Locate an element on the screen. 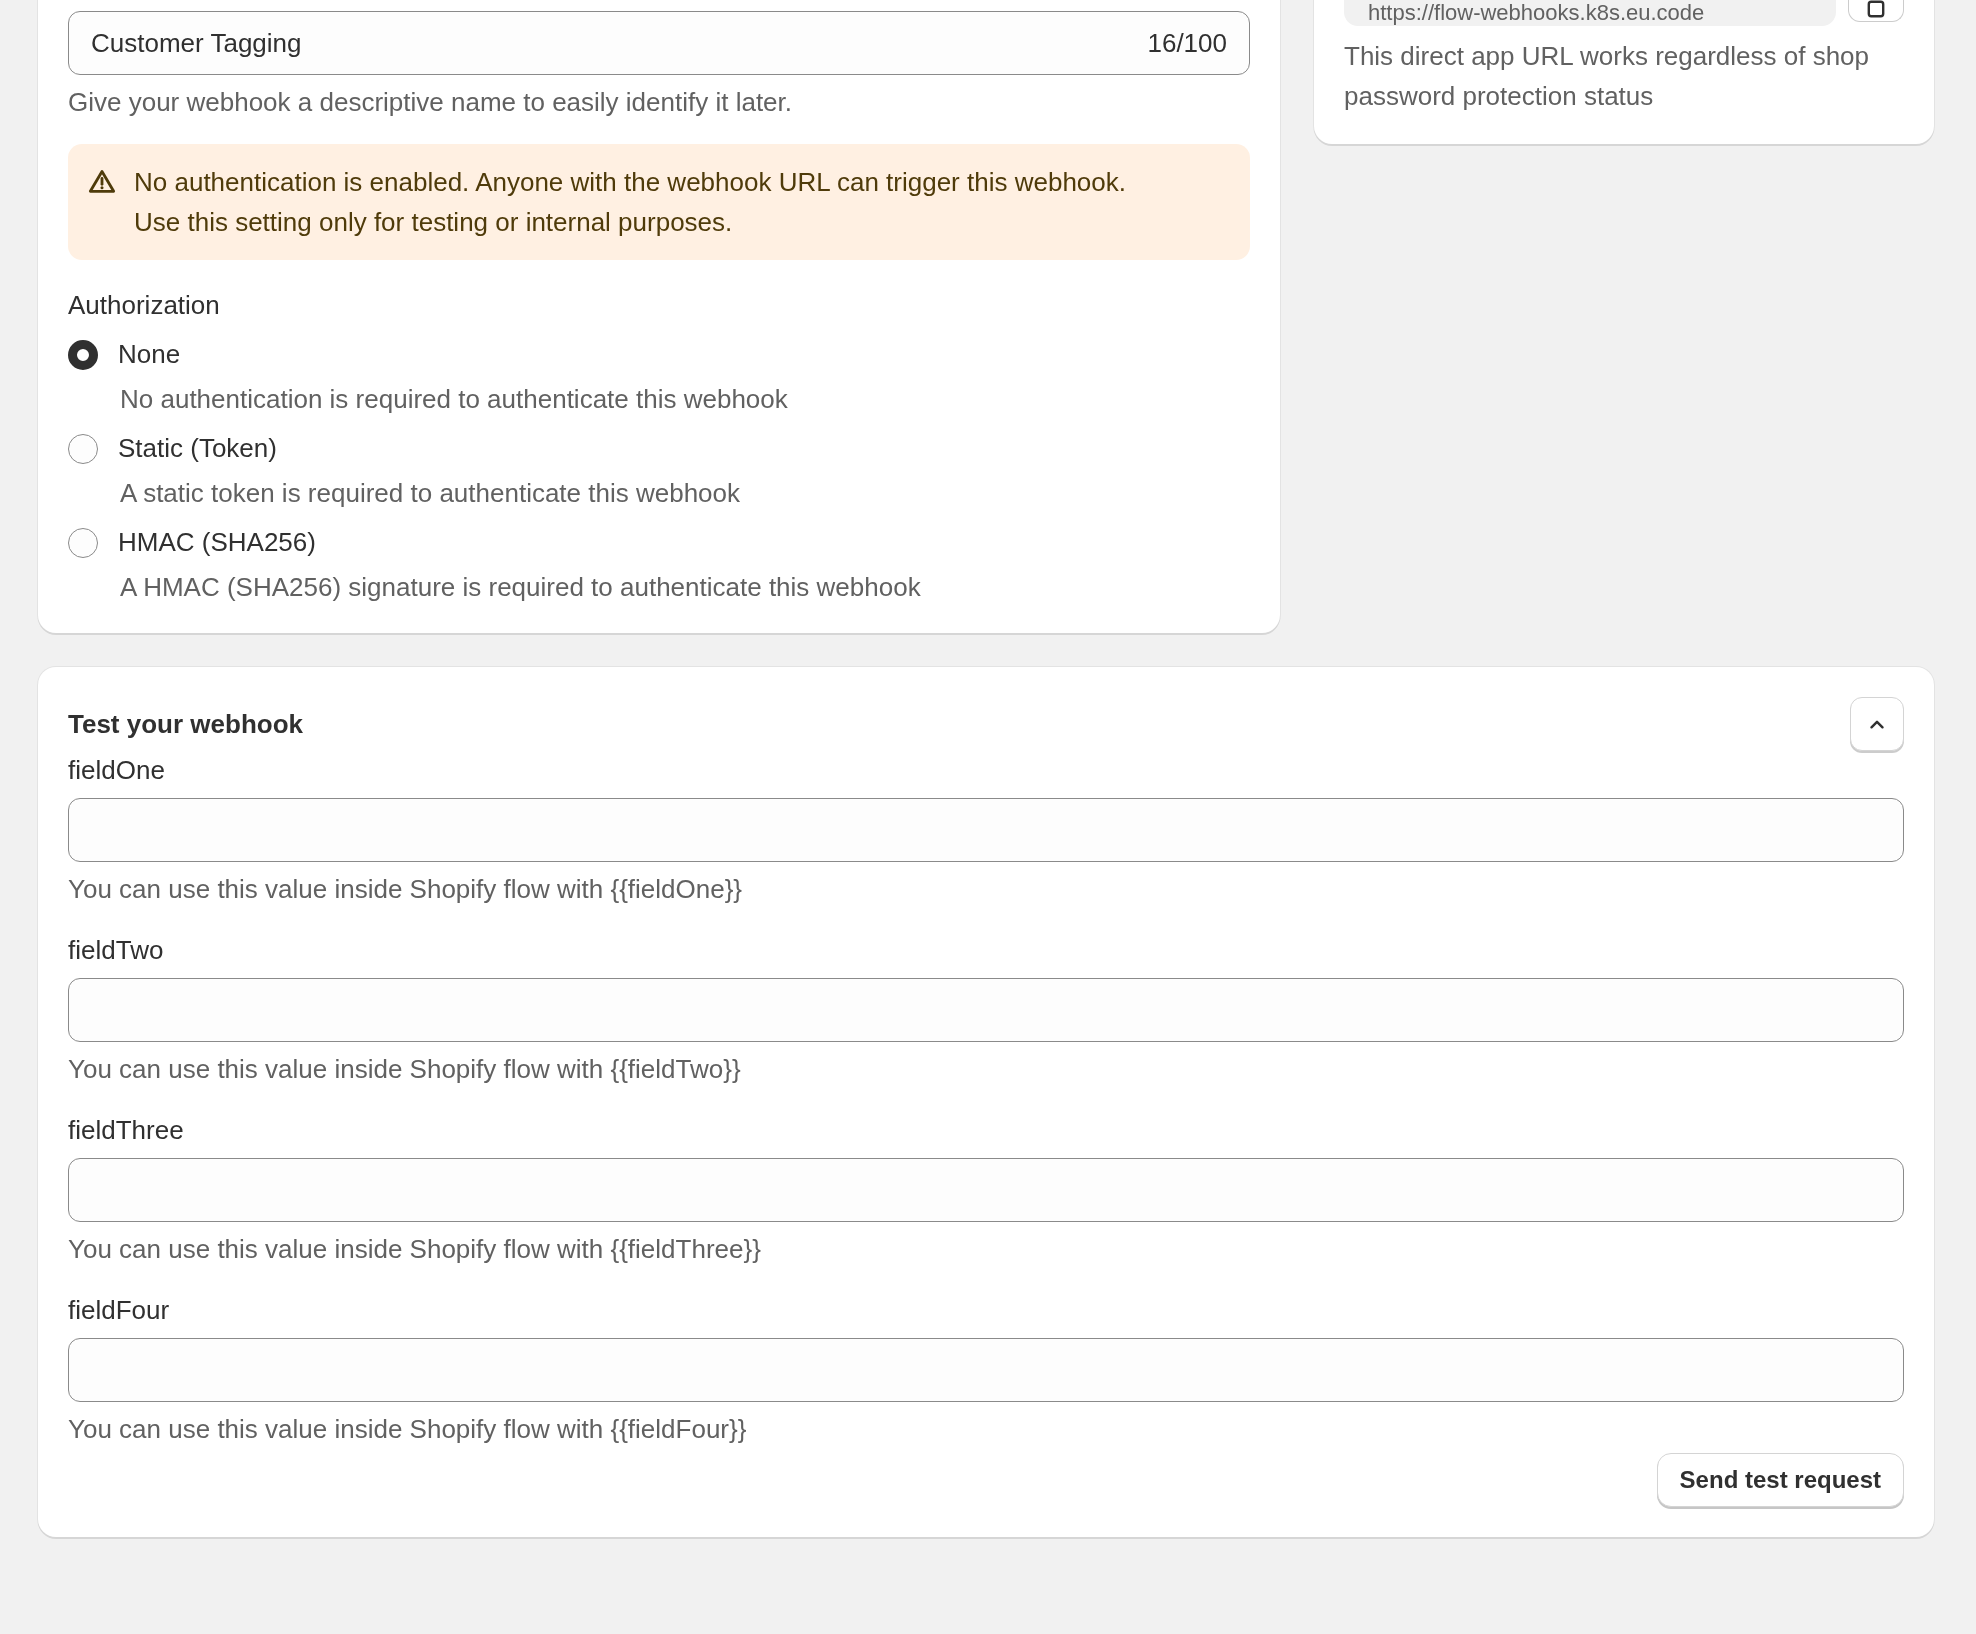 The image size is (1976, 1634). field-label: fieldFour is located at coordinates (119, 1310).